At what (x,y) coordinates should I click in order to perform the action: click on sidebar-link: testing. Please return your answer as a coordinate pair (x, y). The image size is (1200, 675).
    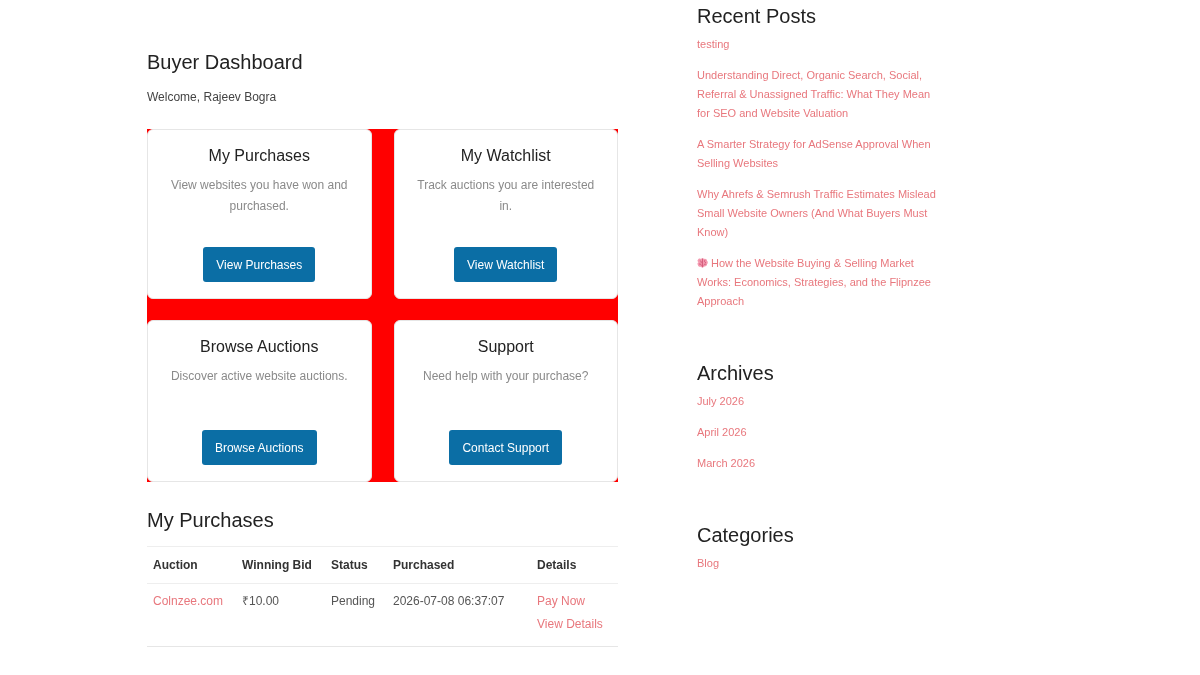
    Looking at the image, I should click on (817, 44).